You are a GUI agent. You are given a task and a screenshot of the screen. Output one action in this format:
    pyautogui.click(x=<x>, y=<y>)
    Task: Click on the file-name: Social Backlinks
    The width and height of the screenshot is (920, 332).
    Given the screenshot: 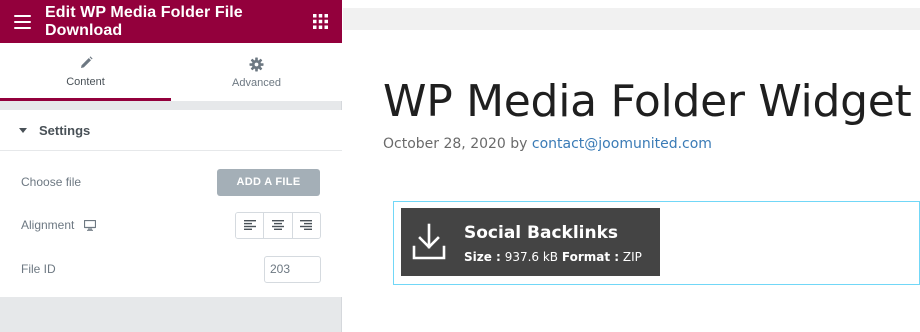 What is the action you would take?
    pyautogui.click(x=541, y=233)
    